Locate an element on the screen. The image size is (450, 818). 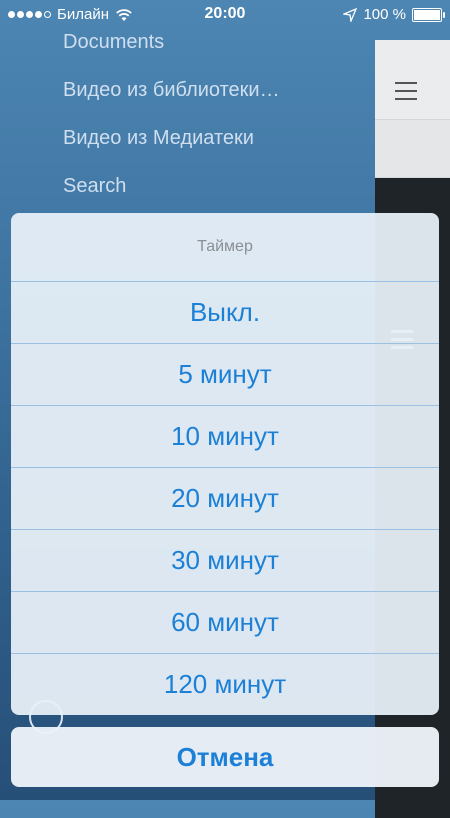
timer-option-10: 10 минут is located at coordinates (225, 437).